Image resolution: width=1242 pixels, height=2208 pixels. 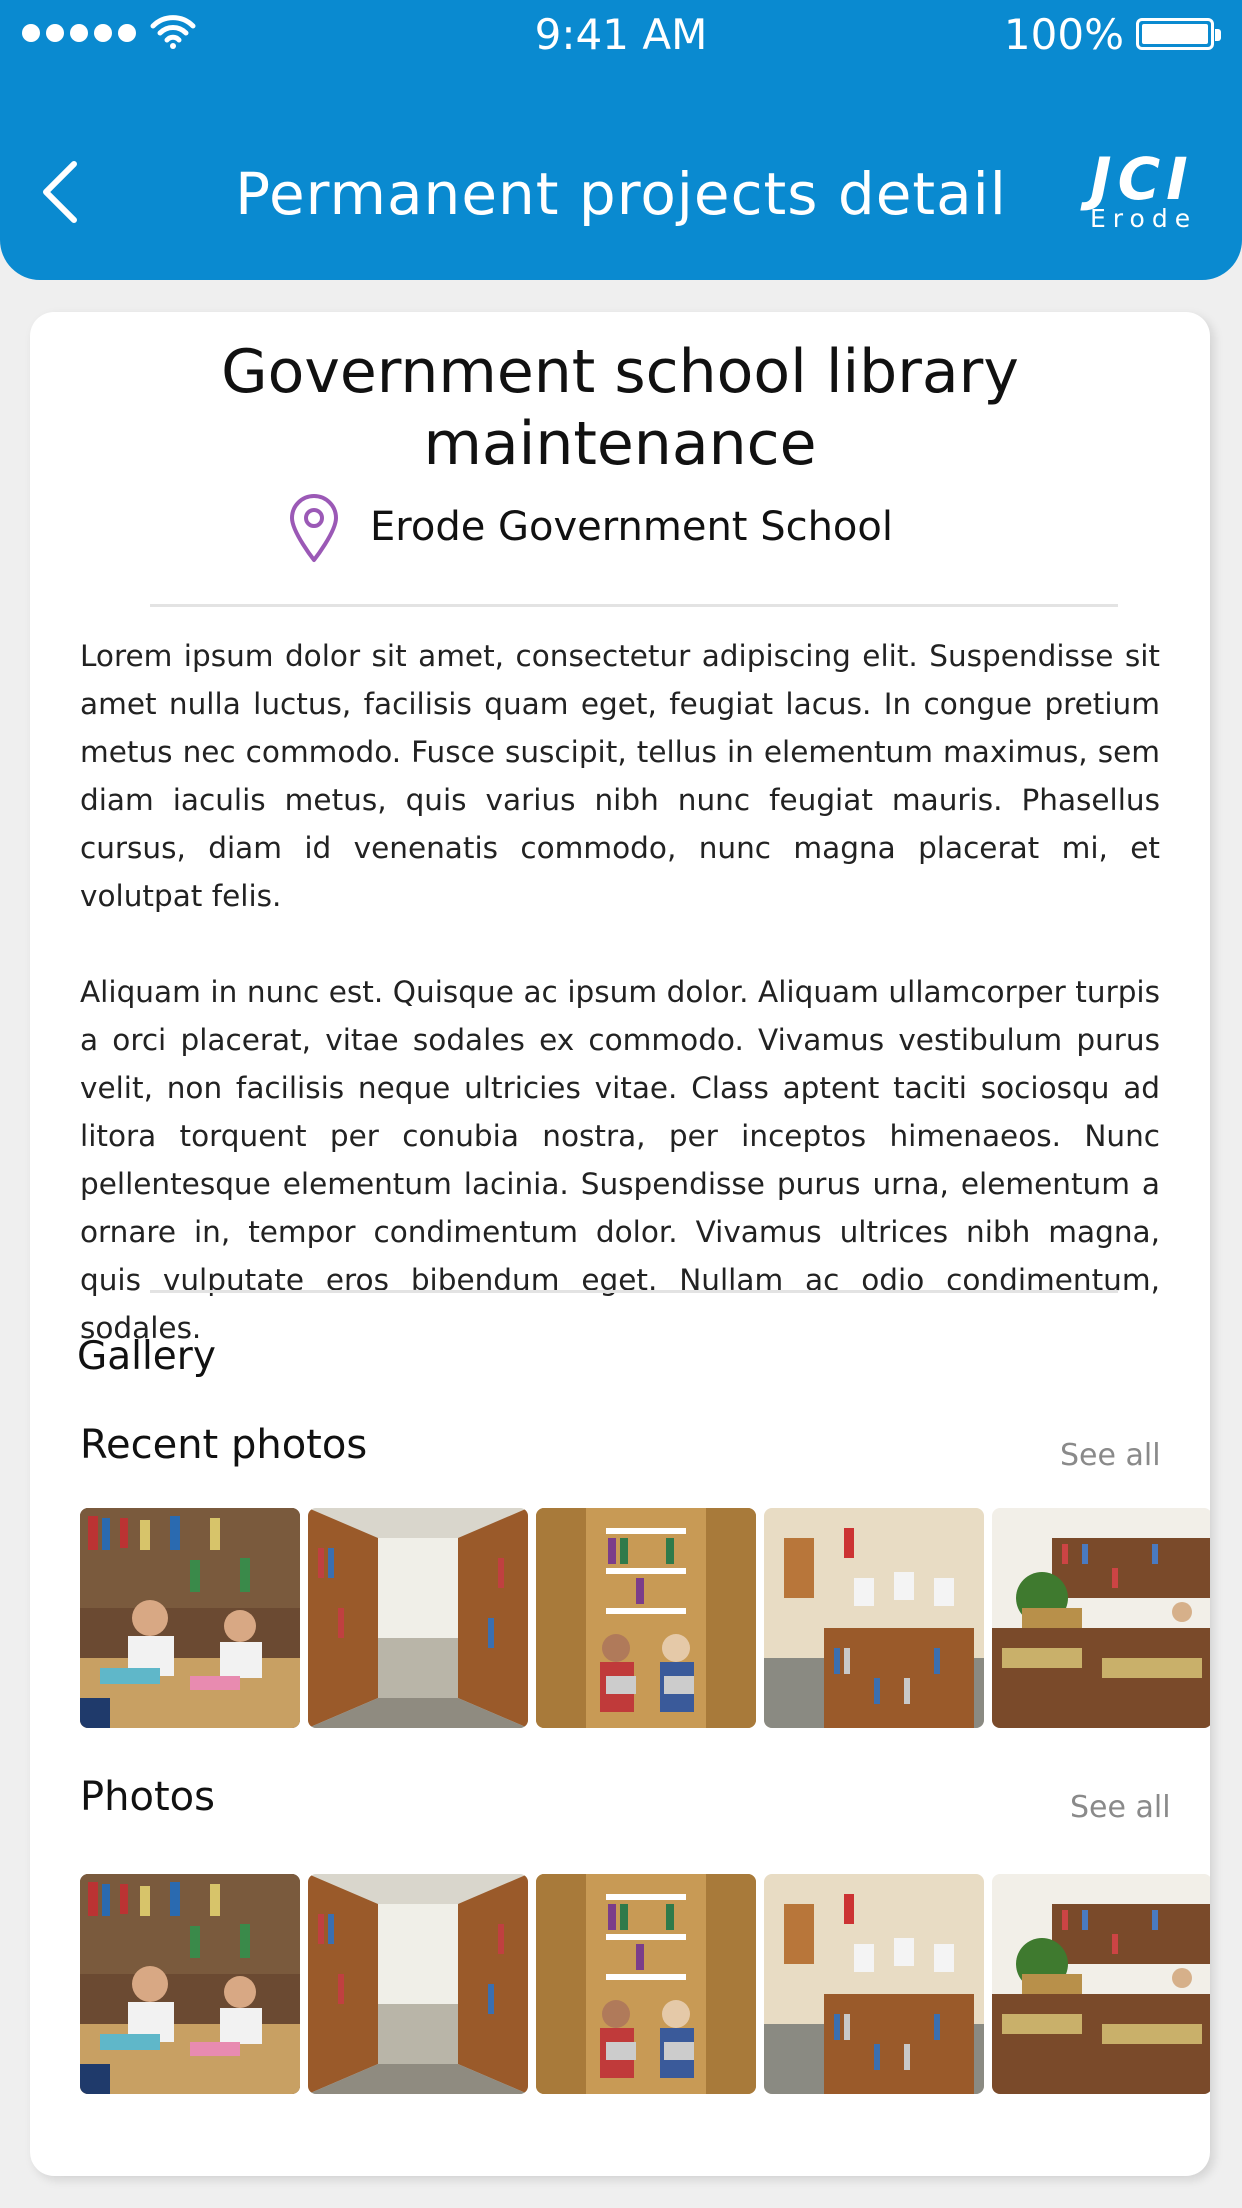 What do you see at coordinates (621, 35) in the screenshot?
I see `status-bar: 9:41 AM 100%` at bounding box center [621, 35].